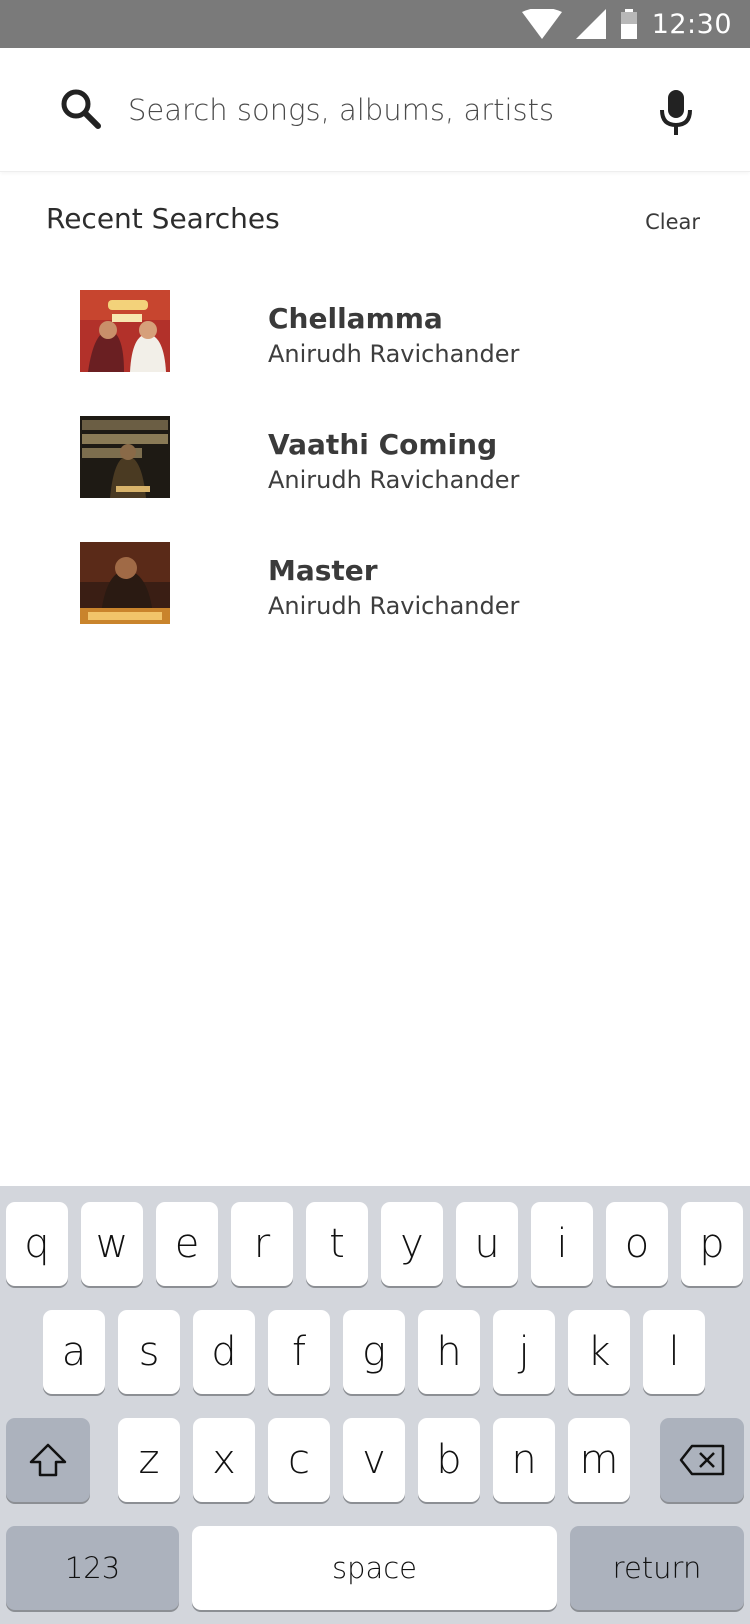 The height and width of the screenshot is (1624, 750). I want to click on key-f: f, so click(299, 1352).